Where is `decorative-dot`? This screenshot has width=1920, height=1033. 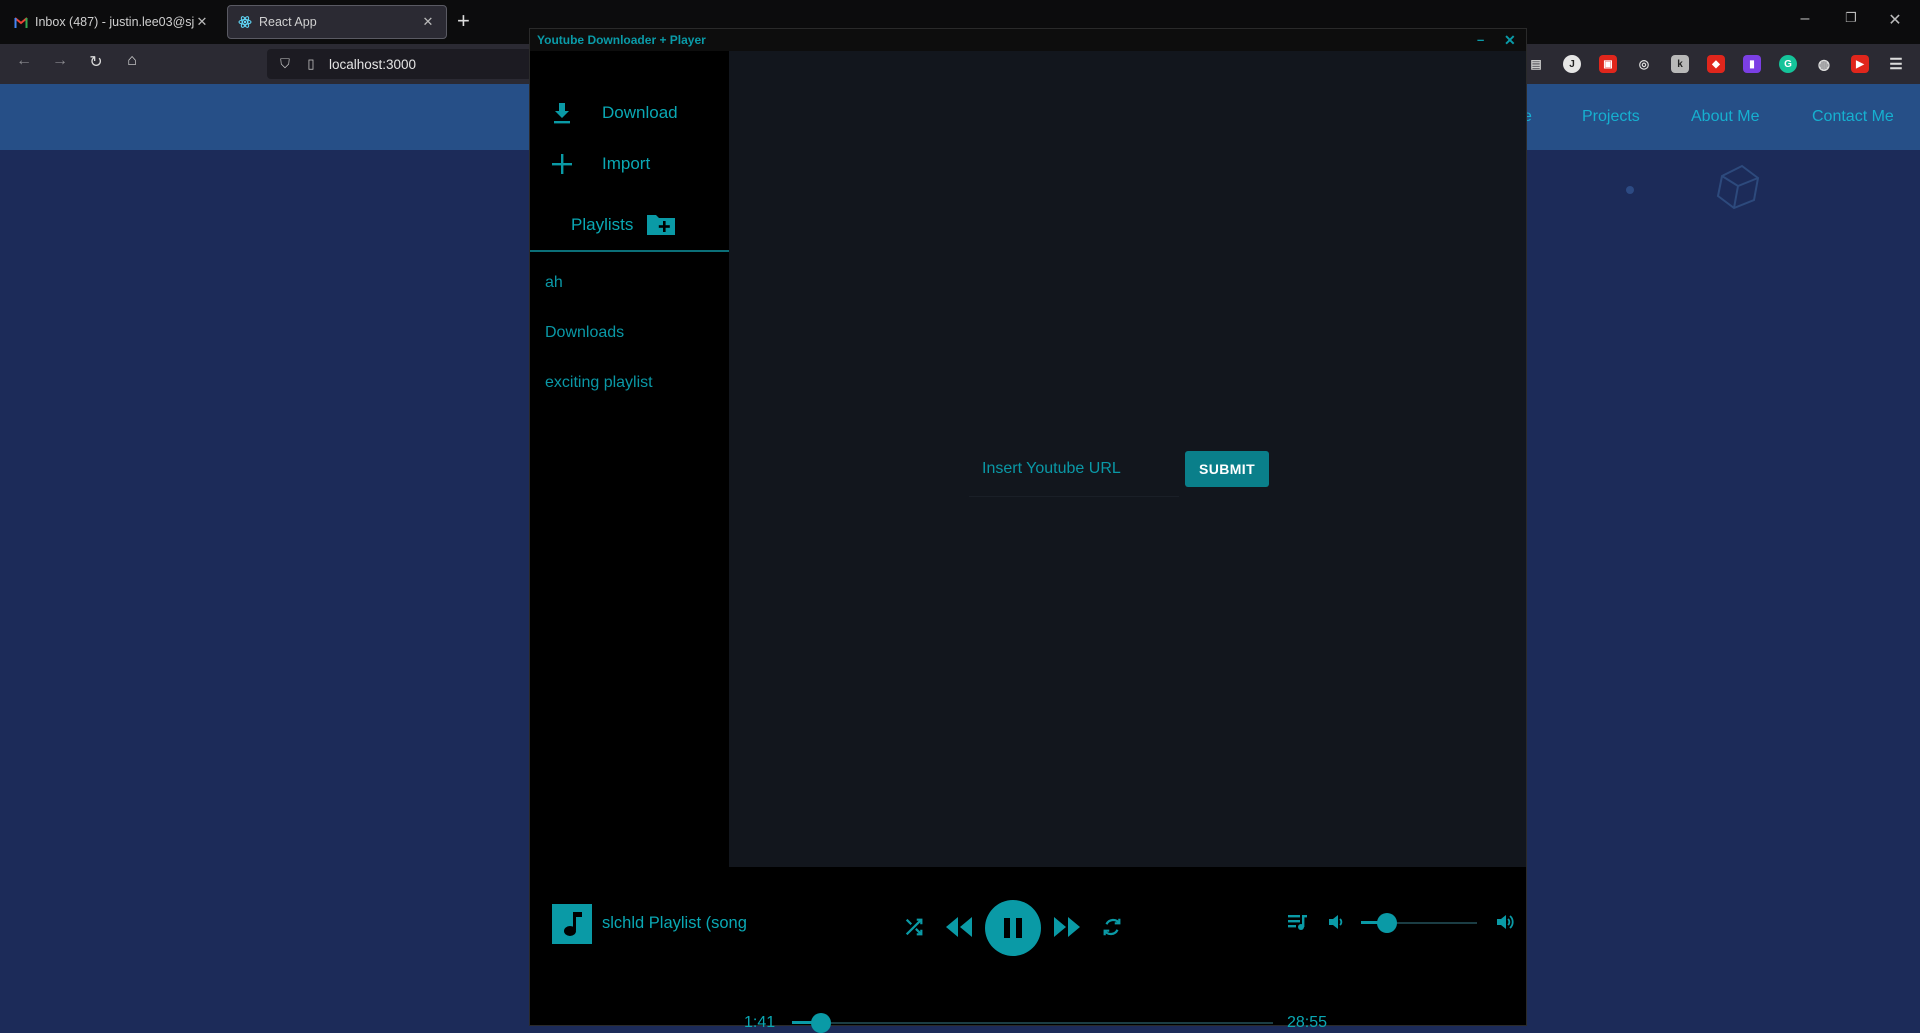 decorative-dot is located at coordinates (1630, 190).